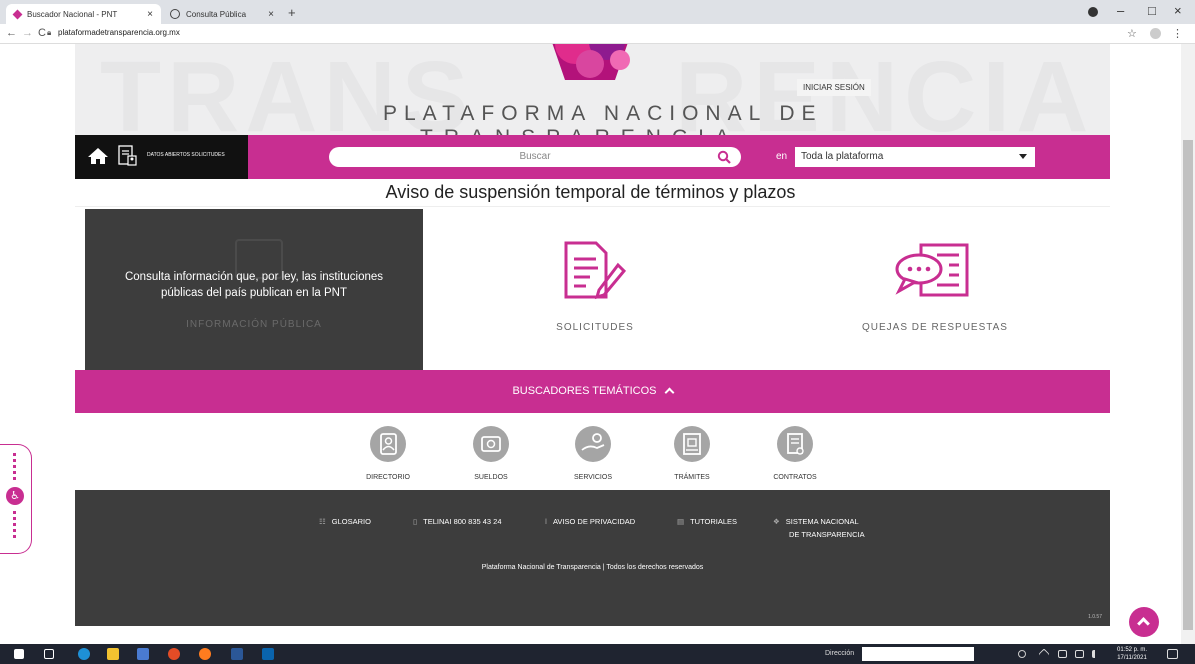 The height and width of the screenshot is (664, 1195). Describe the element at coordinates (593, 477) in the screenshot. I see `theme-label: SERVICIOS` at that location.